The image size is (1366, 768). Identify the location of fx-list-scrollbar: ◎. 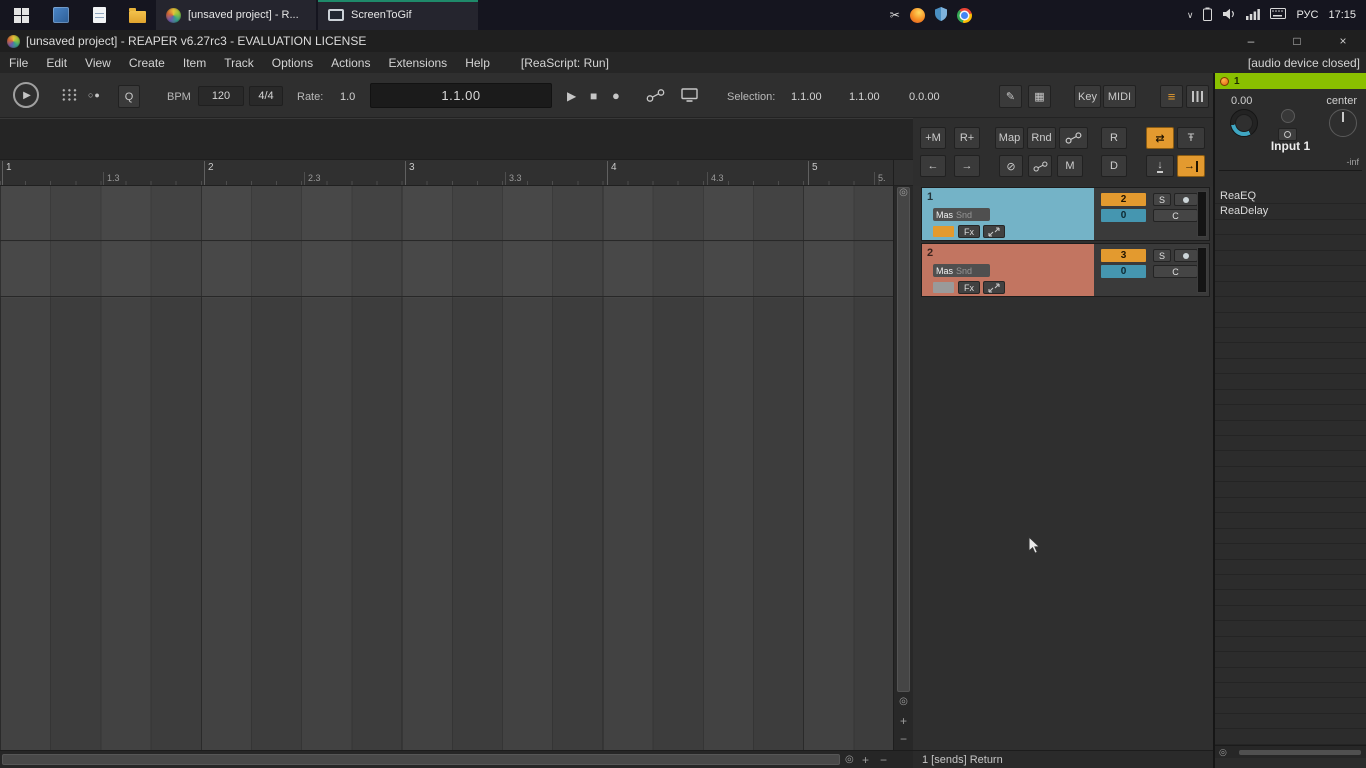
(1290, 751).